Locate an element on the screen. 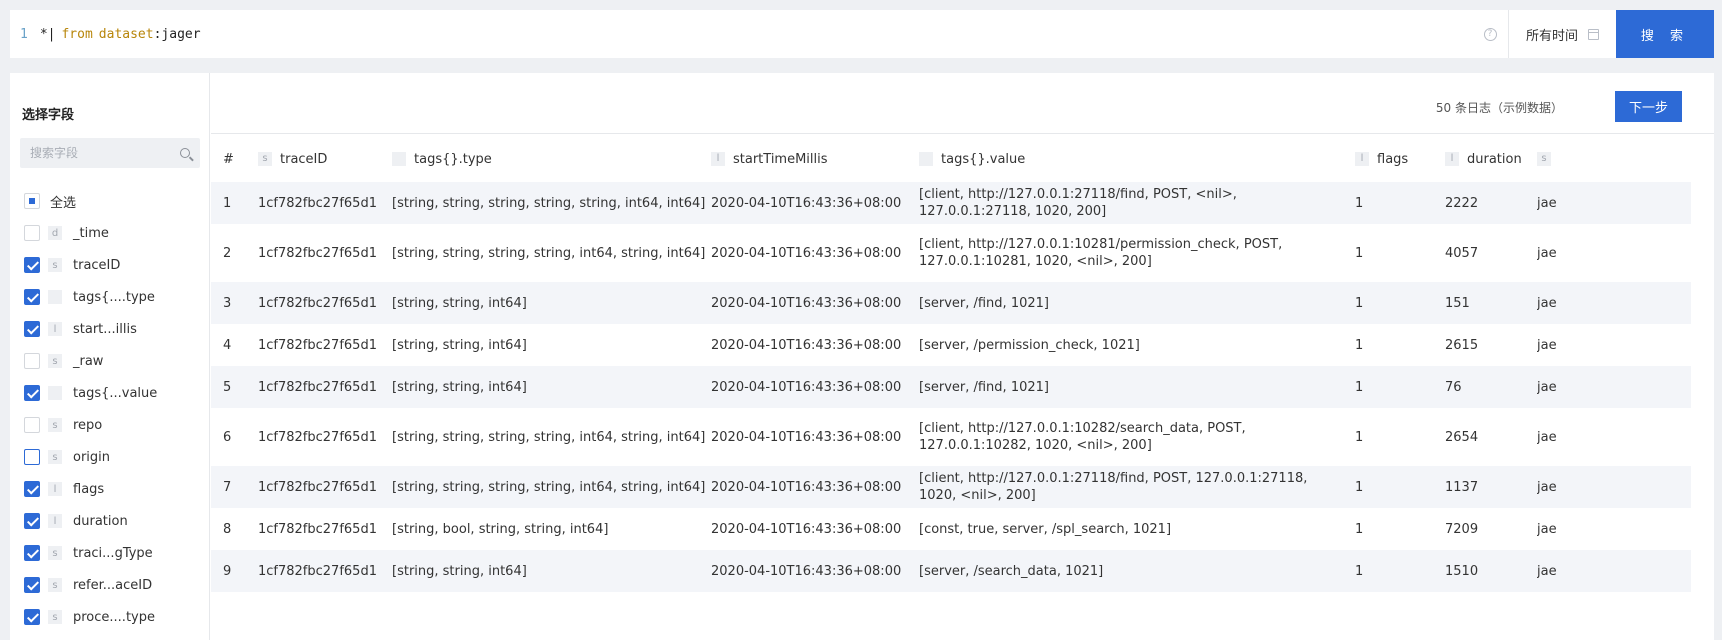 The width and height of the screenshot is (1722, 640). table-cell: [string, string, int64] is located at coordinates (551, 387).